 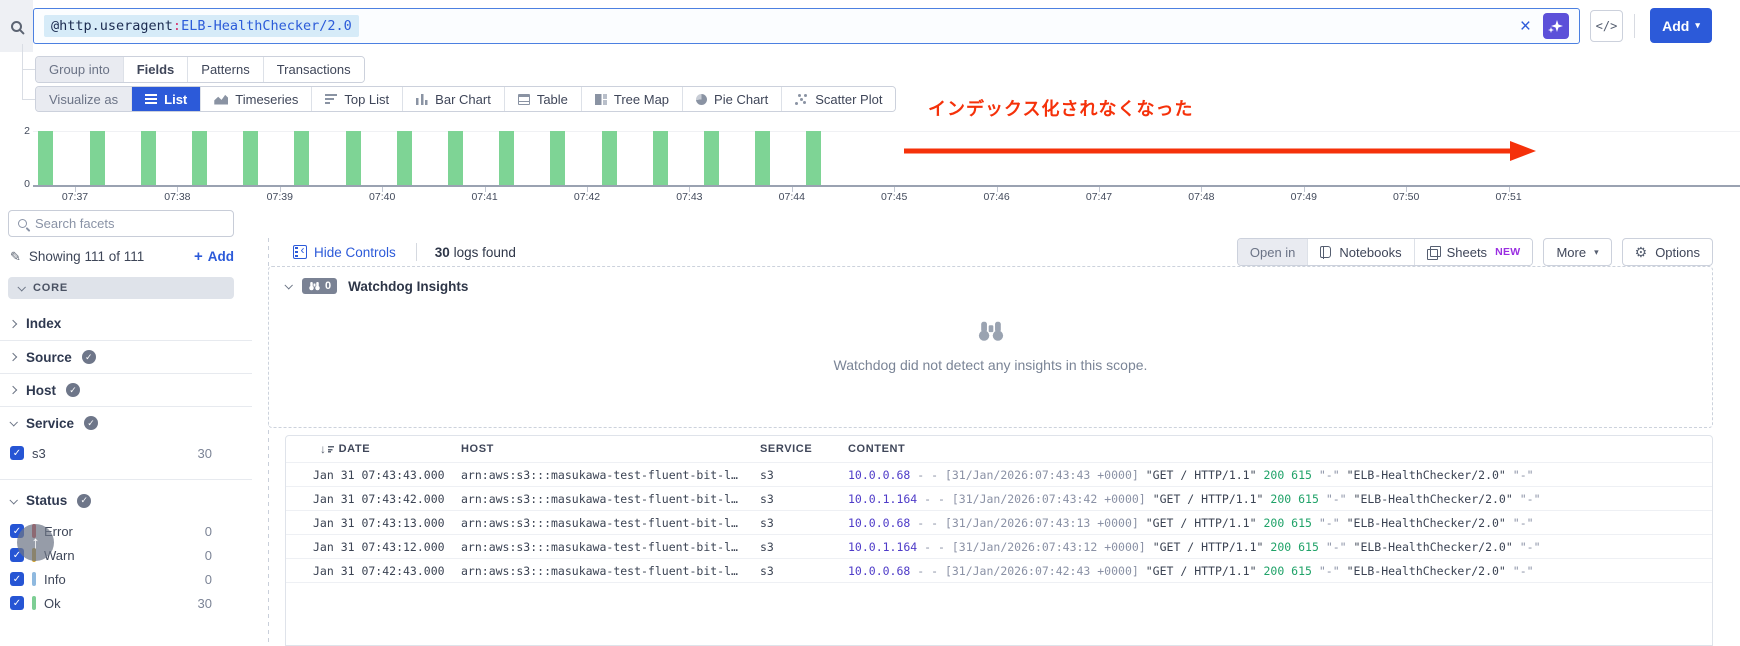 I want to click on column-header-date: DATE, so click(x=355, y=449).